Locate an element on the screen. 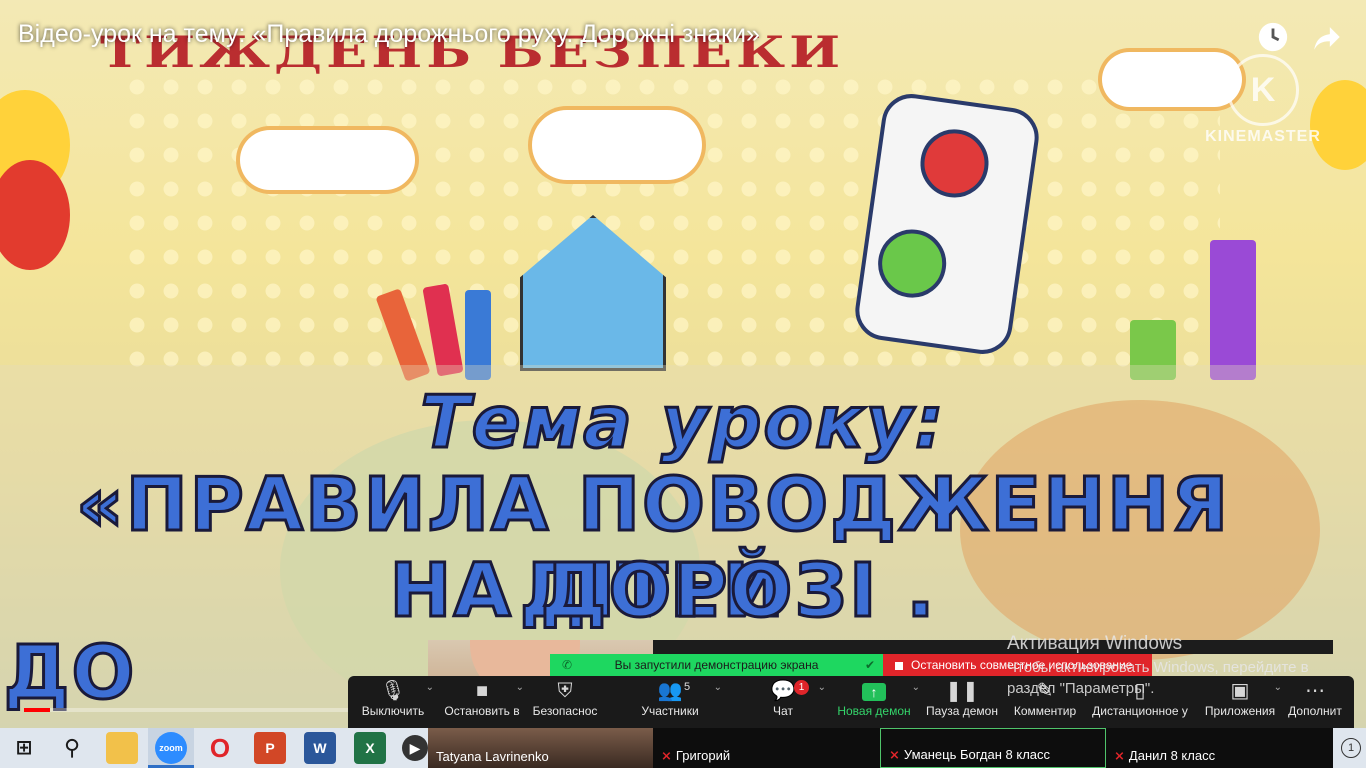 Image resolution: width=1366 pixels, height=768 pixels. pause-icon: ❚❚ is located at coordinates (962, 691).